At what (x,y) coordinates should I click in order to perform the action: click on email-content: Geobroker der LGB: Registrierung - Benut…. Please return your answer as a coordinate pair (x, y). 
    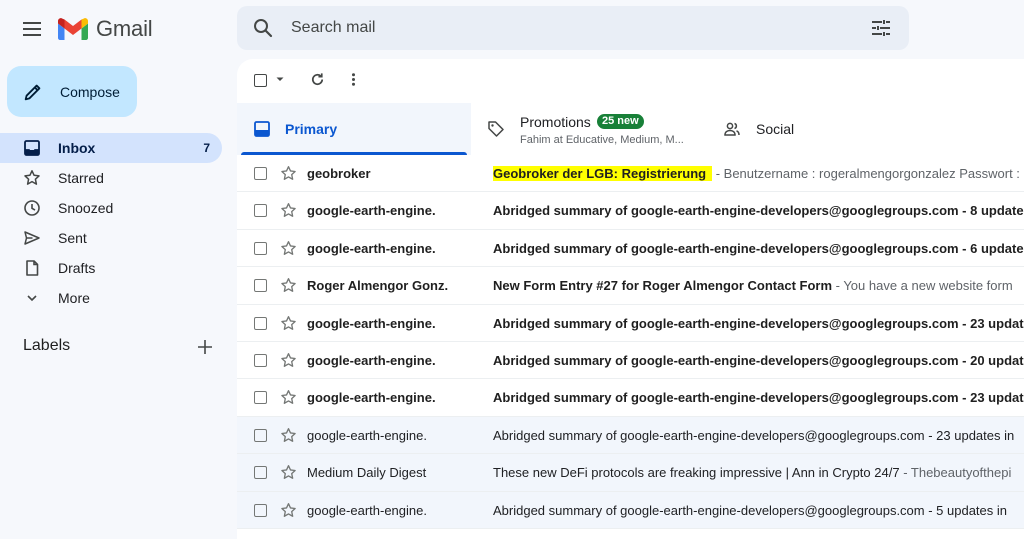
    Looking at the image, I should click on (758, 173).